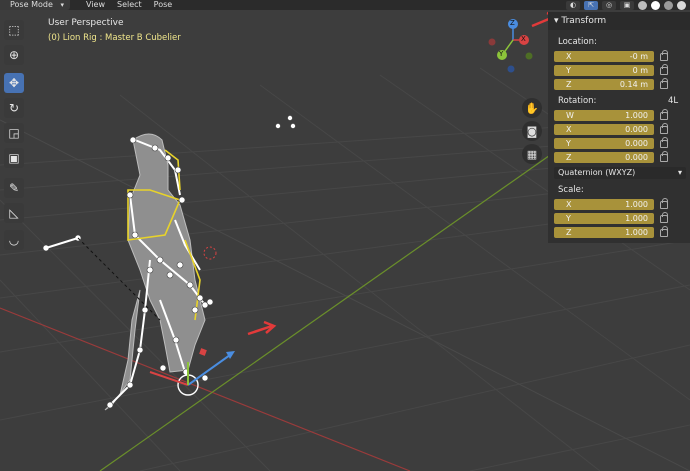  Describe the element at coordinates (604, 115) in the screenshot. I see `rotation-w-field: W 1.000` at that location.